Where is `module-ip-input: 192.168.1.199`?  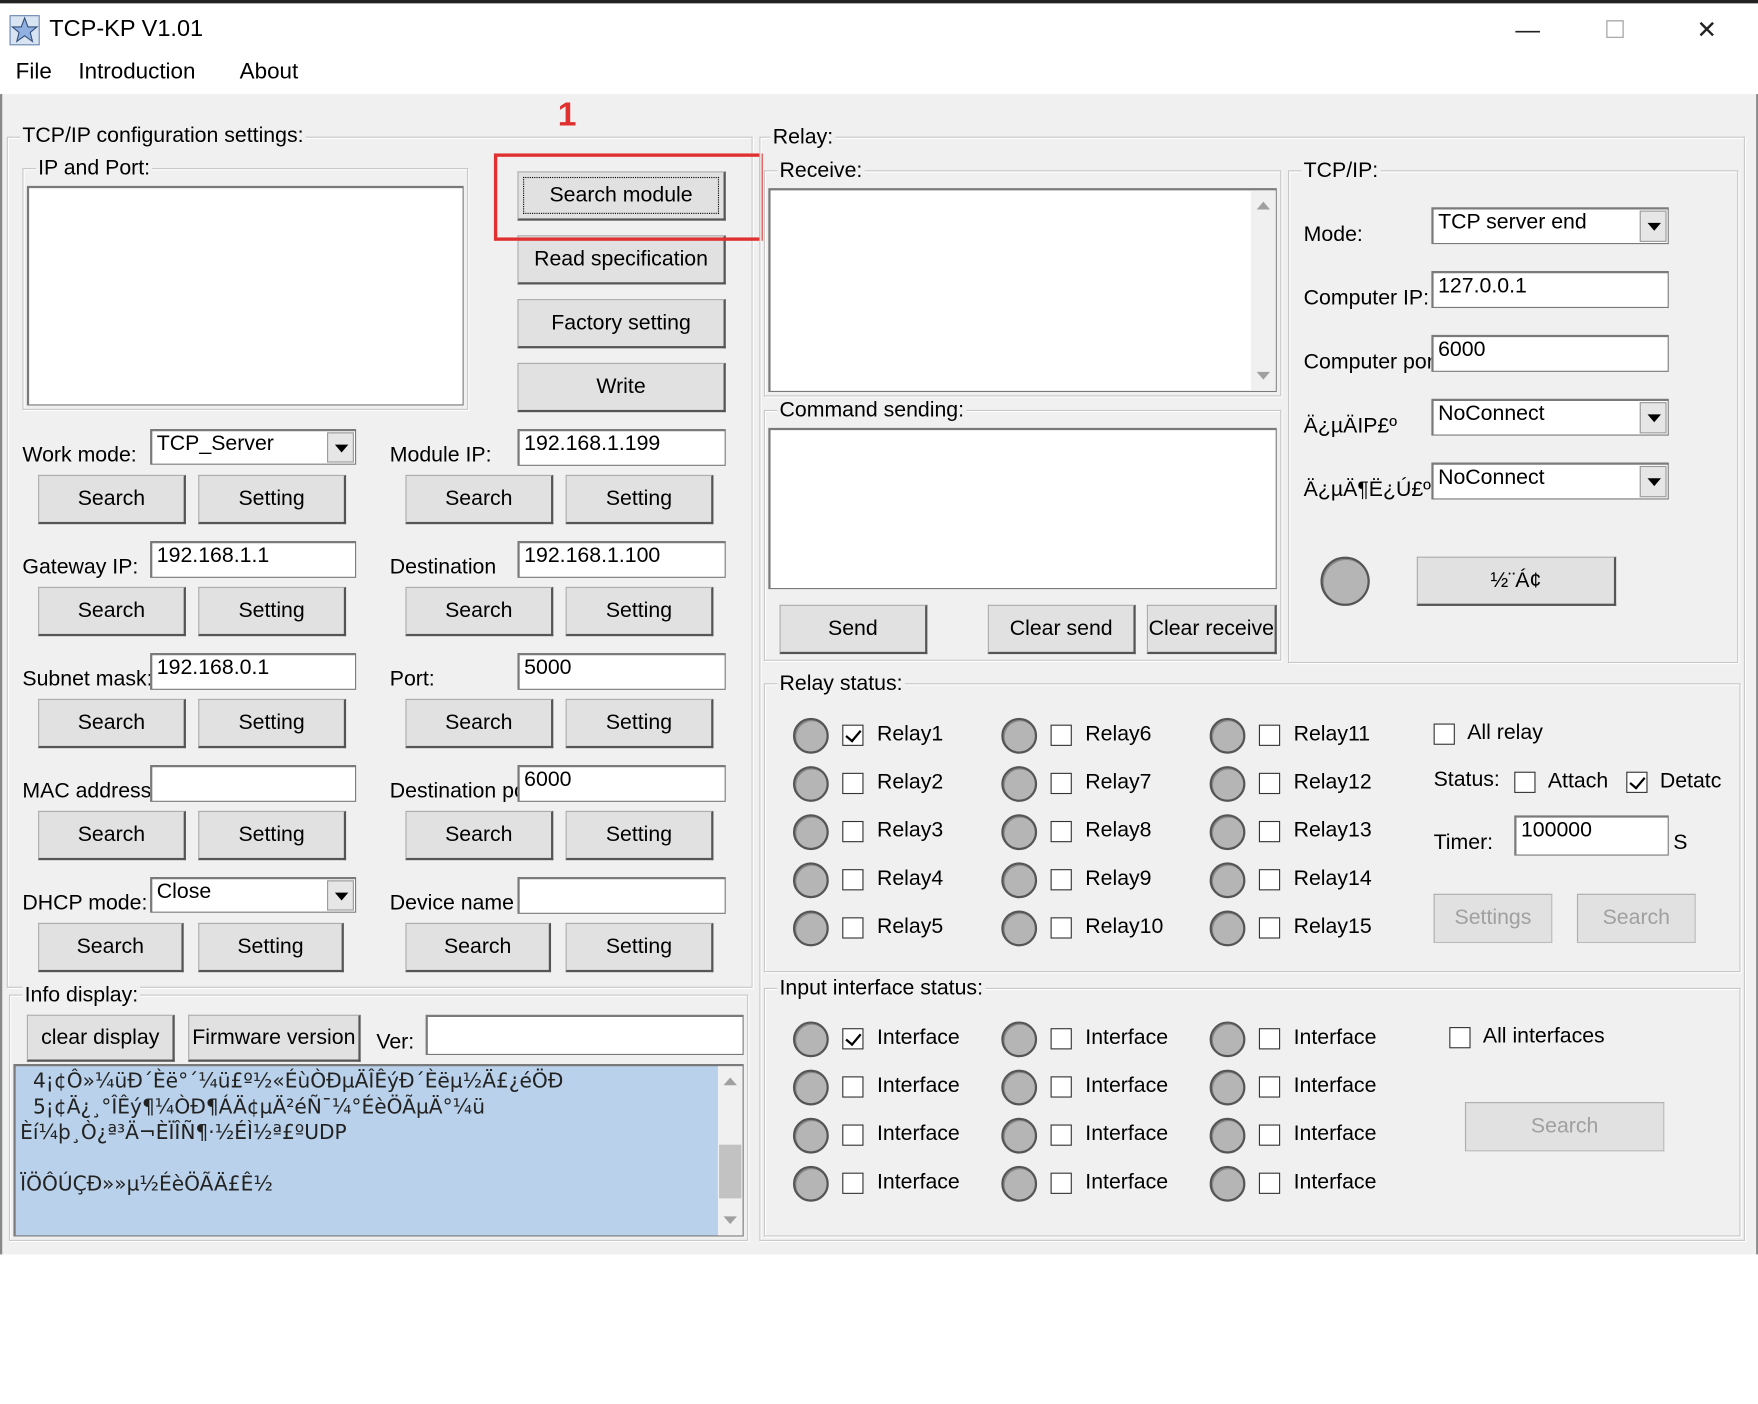 module-ip-input: 192.168.1.199 is located at coordinates (621, 447).